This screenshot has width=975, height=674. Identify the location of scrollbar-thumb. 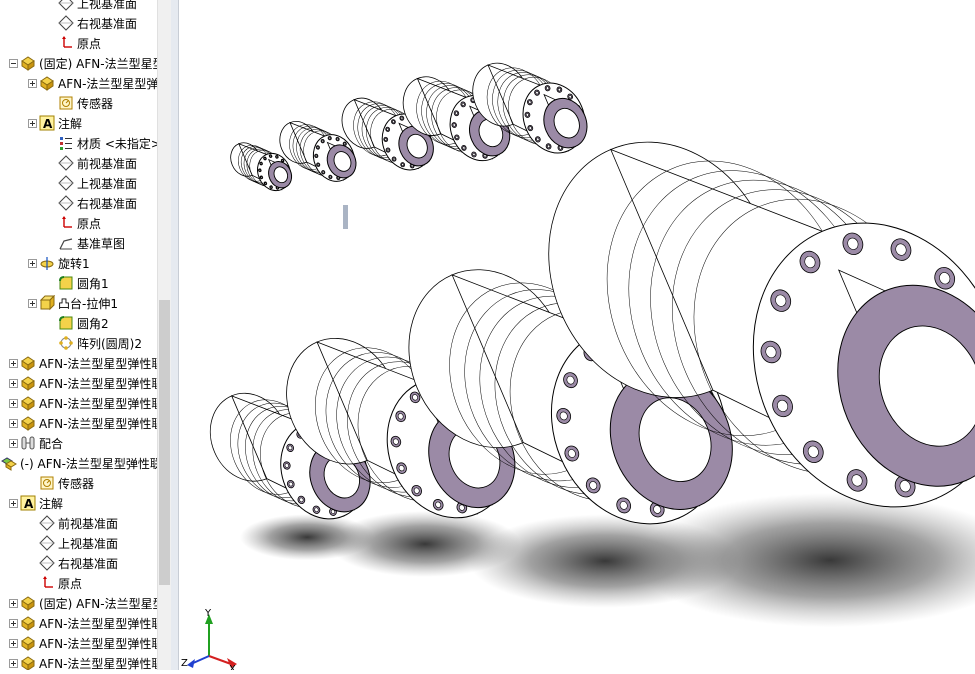
(164, 442).